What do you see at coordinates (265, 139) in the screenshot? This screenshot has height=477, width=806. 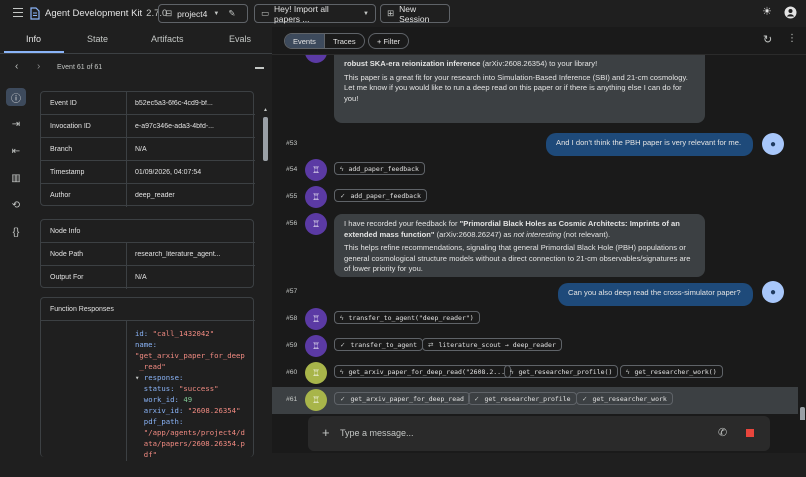 I see `scroll-thumb` at bounding box center [265, 139].